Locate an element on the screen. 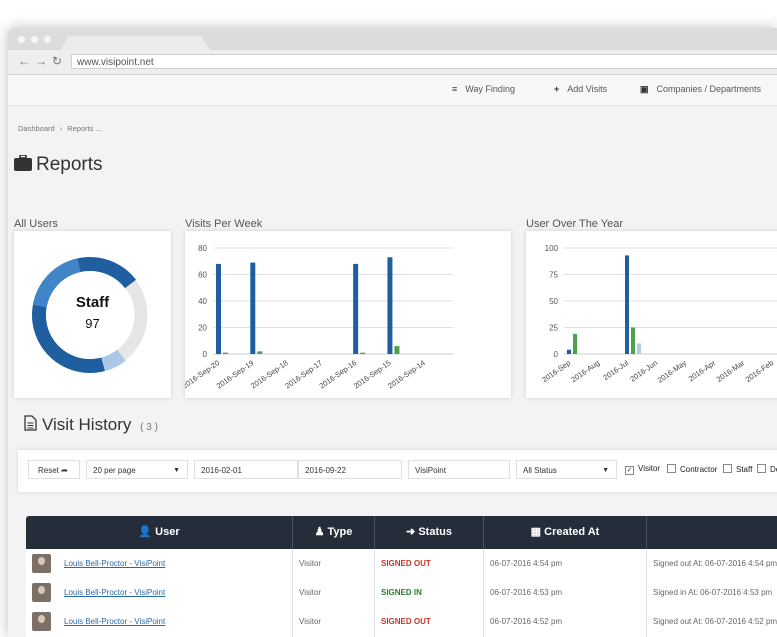  contractor-checkbox: Contractor is located at coordinates (692, 469).